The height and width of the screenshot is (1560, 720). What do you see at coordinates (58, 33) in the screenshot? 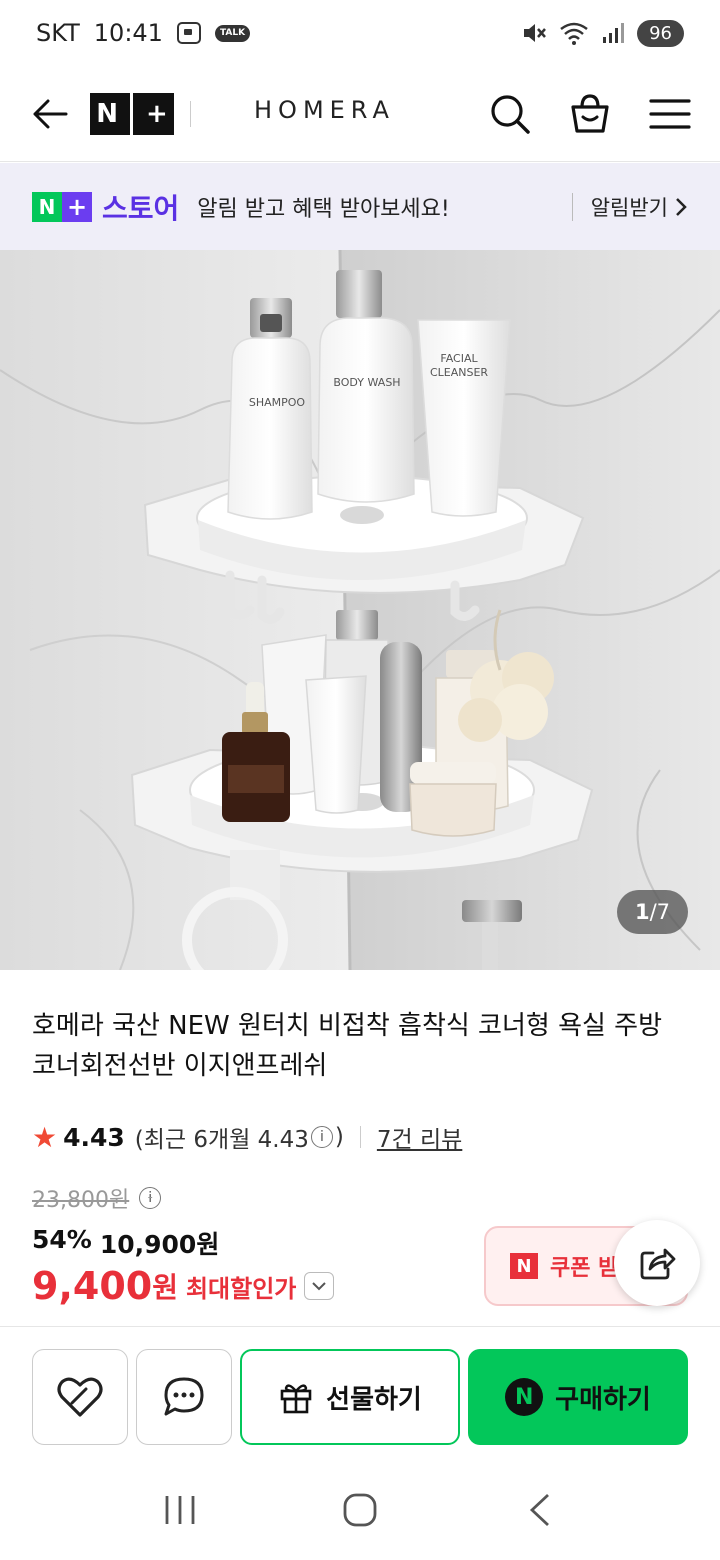
I see `carrier-text: SKT` at bounding box center [58, 33].